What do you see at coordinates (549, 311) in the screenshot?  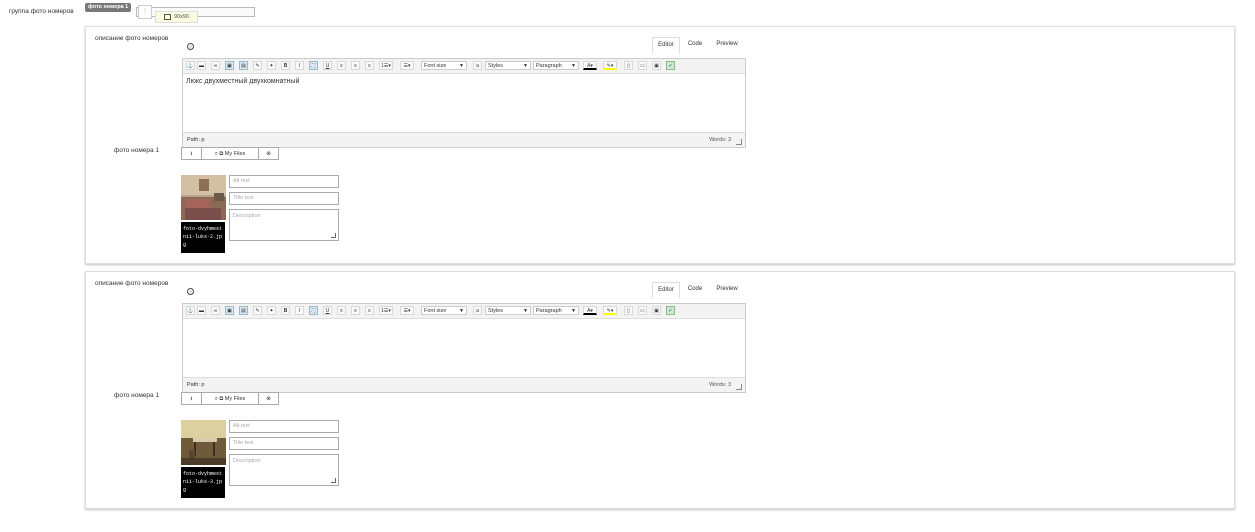 I see `format-value: Paragraph` at bounding box center [549, 311].